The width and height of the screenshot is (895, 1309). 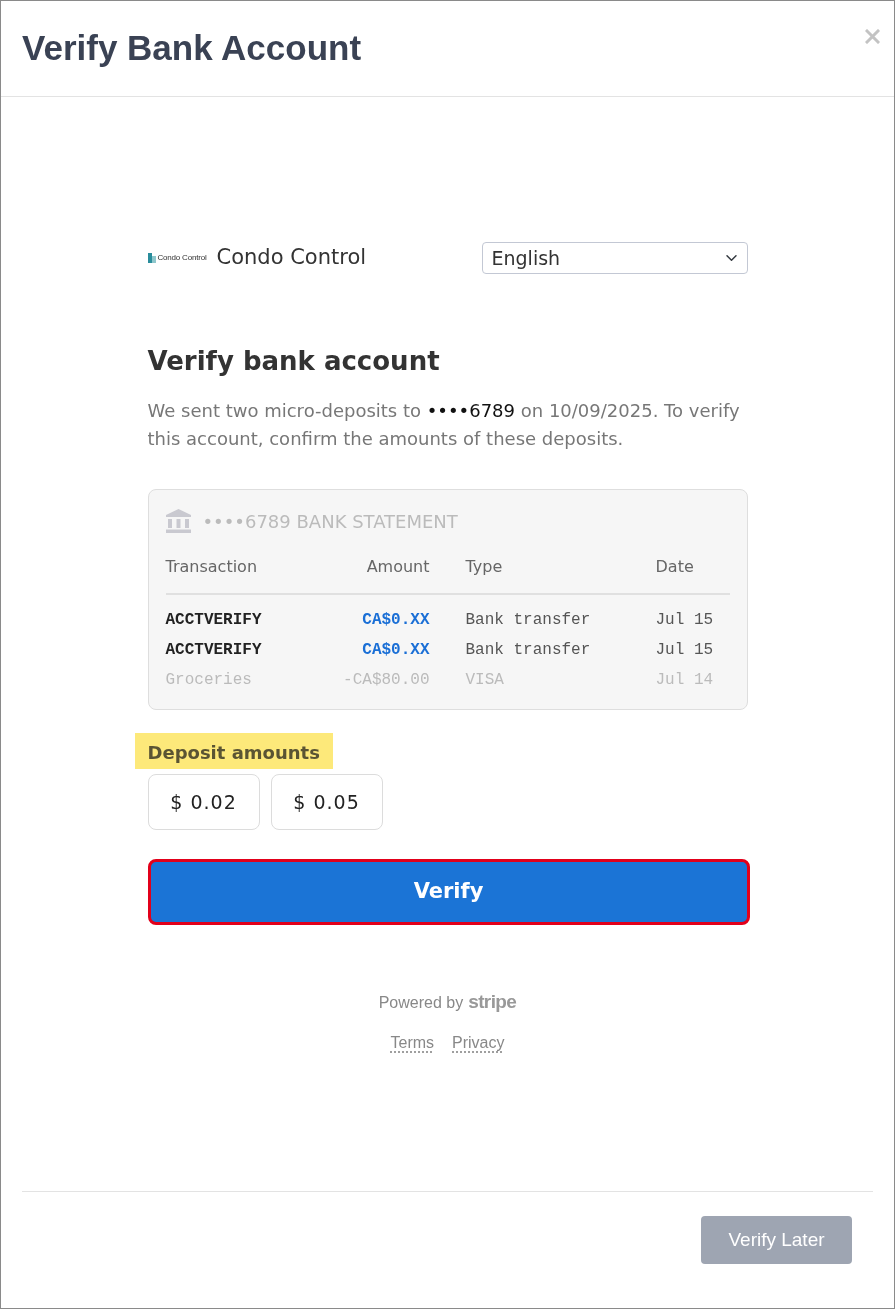 I want to click on footer-link: Terms, so click(x=412, y=1042).